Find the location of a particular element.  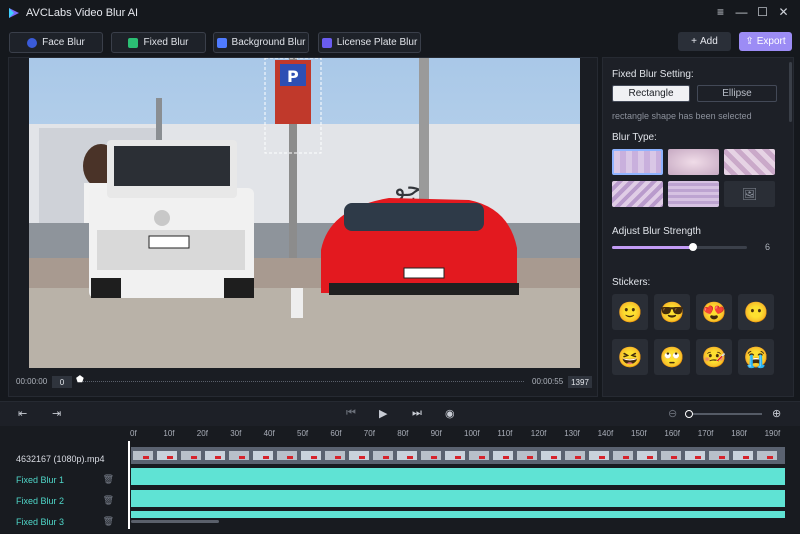

ruler-tick-label: 170f is located at coordinates (705, 433).